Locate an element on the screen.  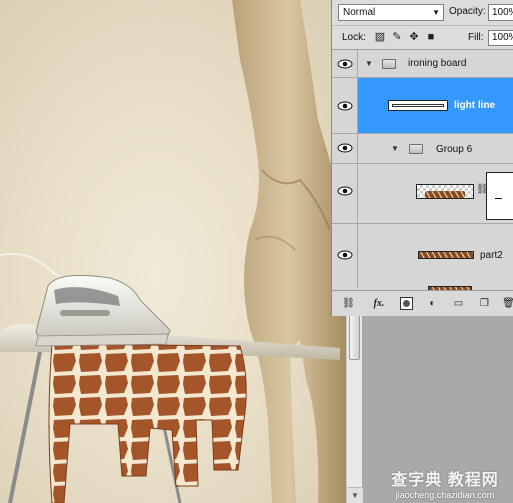
trash-icon: 🗑 is located at coordinates (507, 303).